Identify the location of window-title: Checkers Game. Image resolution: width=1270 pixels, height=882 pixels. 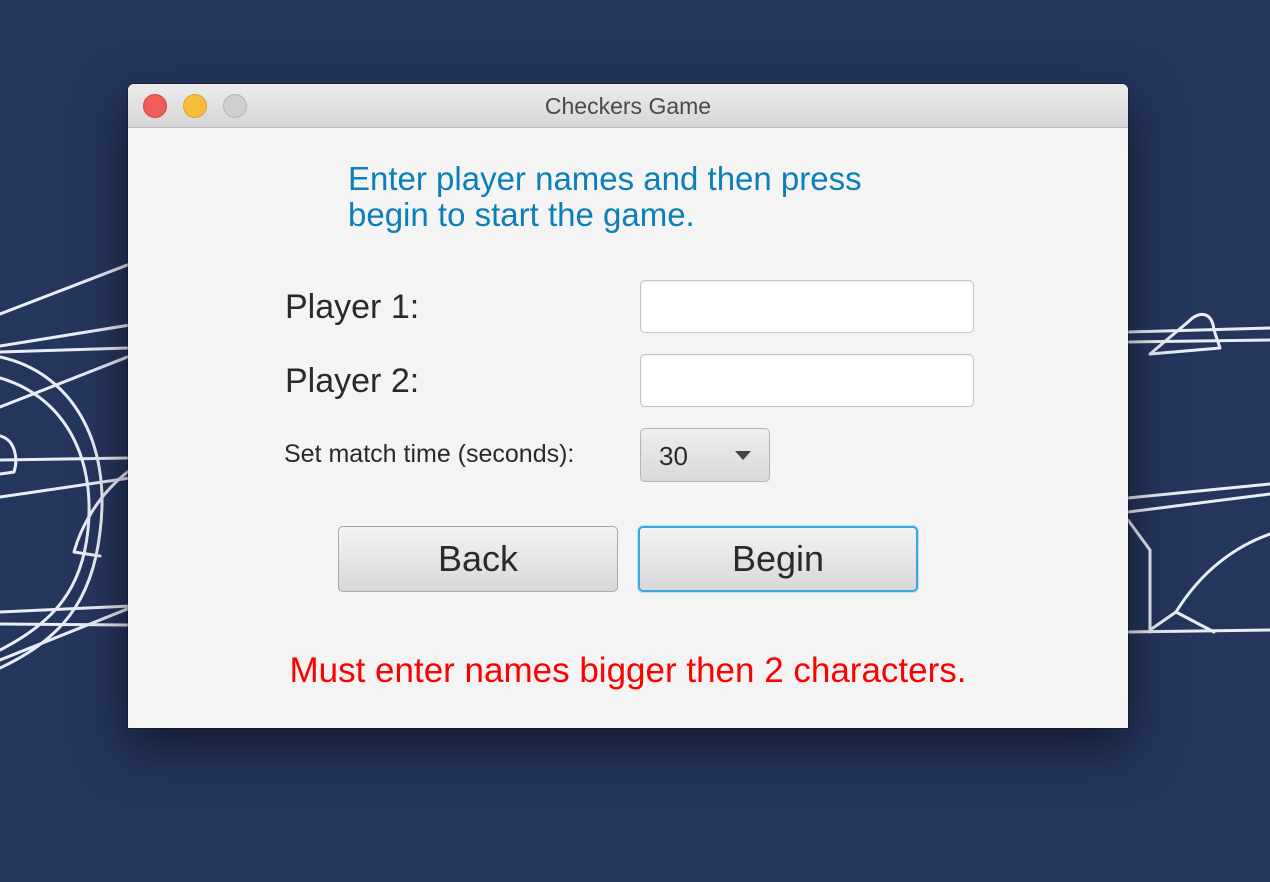
(628, 106).